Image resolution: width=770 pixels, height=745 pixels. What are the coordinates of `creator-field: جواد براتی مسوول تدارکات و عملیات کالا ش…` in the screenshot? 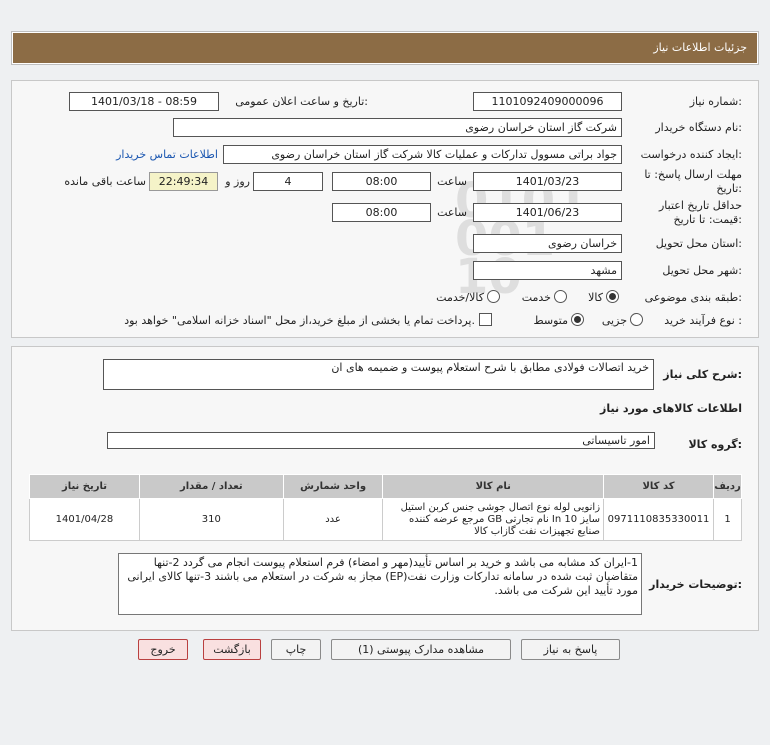 It's located at (422, 154).